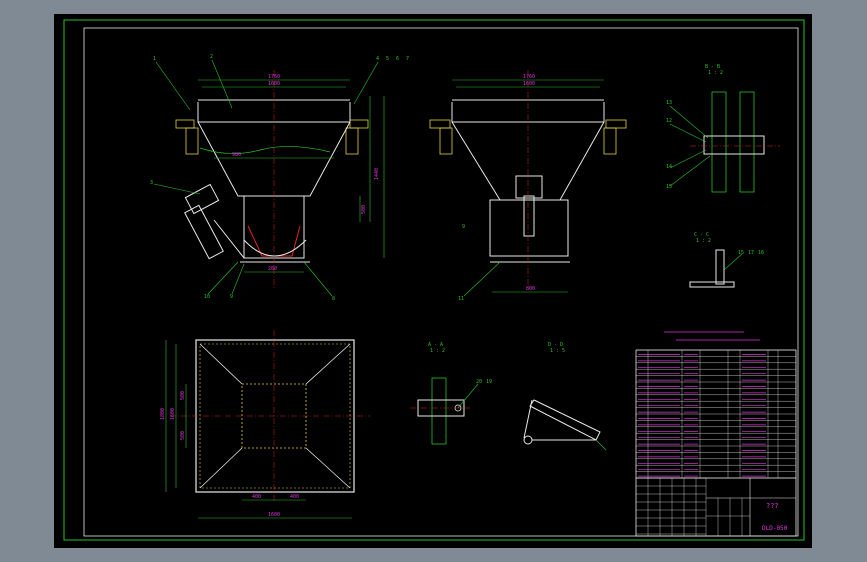  I want to click on front-dim-height: 1440, so click(377, 174).